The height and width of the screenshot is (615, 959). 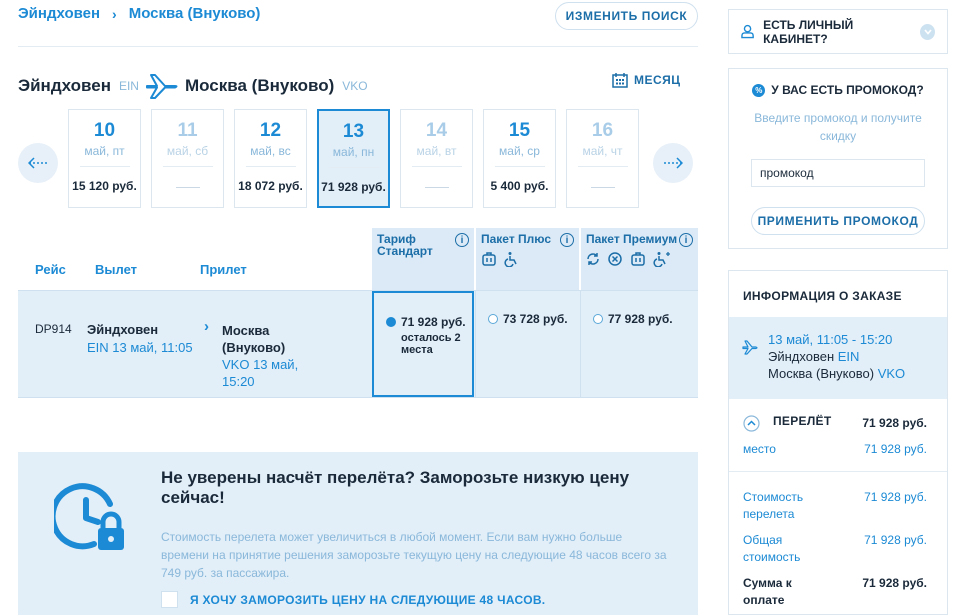 What do you see at coordinates (640, 319) in the screenshot?
I see `fare-price: 77 928 руб.` at bounding box center [640, 319].